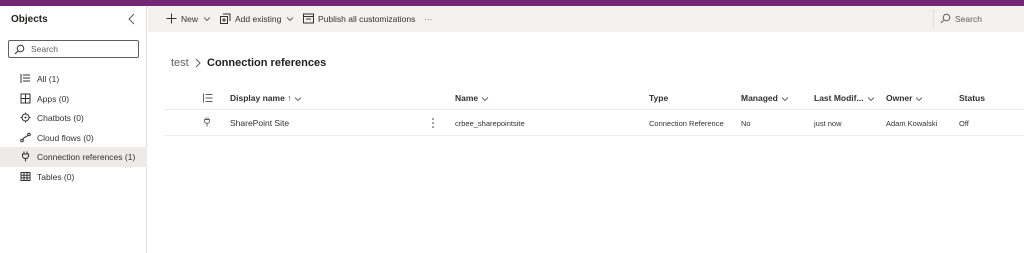 The image size is (1024, 253). I want to click on more-vertical-icon, so click(433, 123).